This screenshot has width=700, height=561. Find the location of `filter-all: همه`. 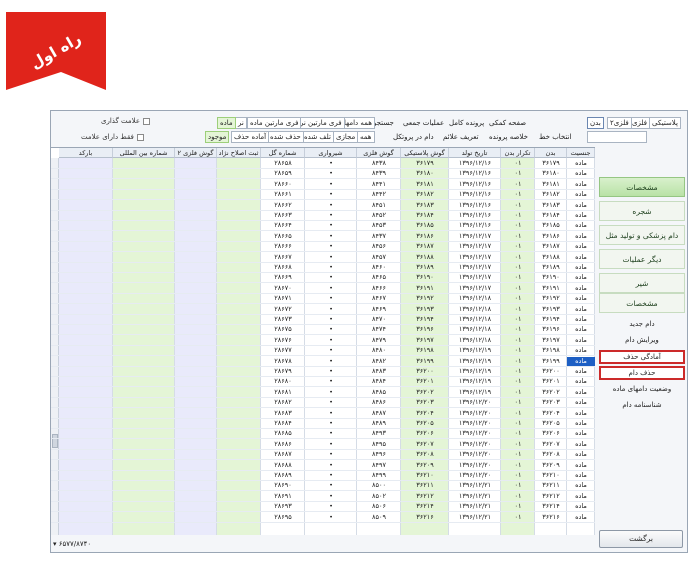

filter-all: همه is located at coordinates (366, 137).